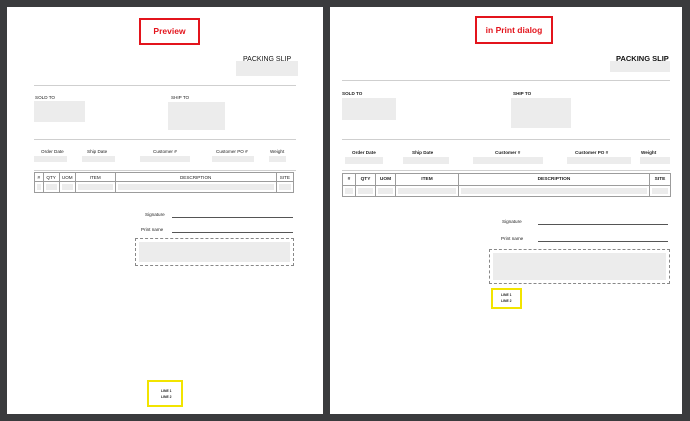 The width and height of the screenshot is (690, 421). Describe the element at coordinates (514, 30) in the screenshot. I see `print-dialog-label: in Print dialog` at that location.